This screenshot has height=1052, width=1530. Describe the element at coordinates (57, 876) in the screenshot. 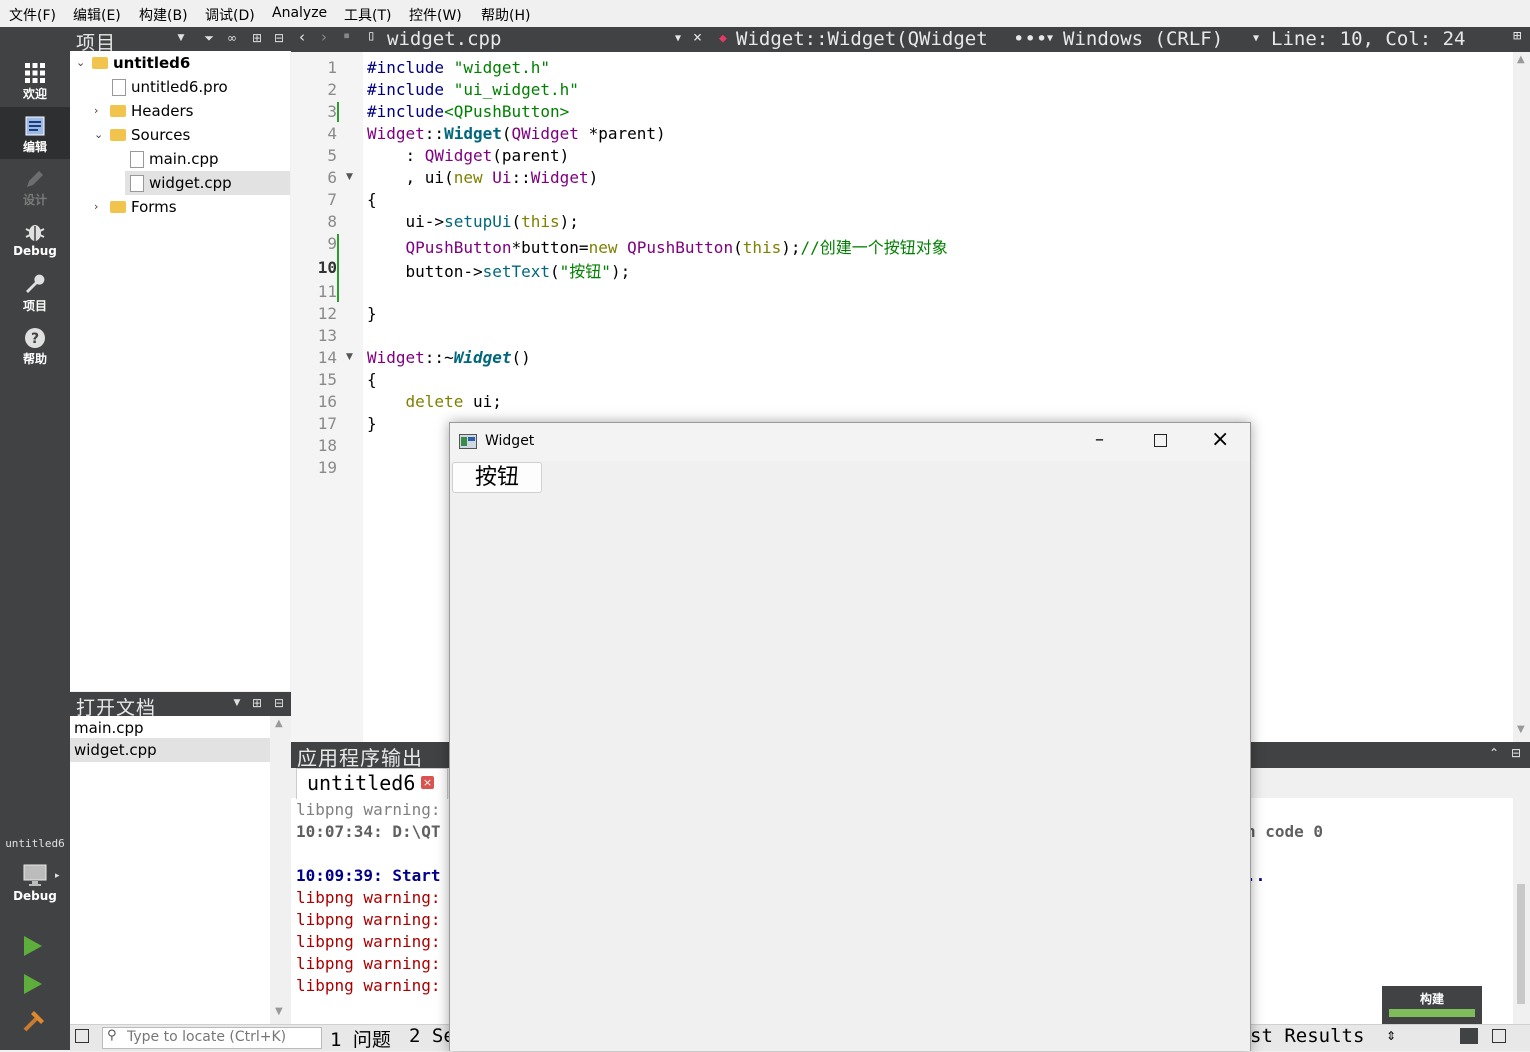

I see `kit-expand-icon: ▸` at that location.